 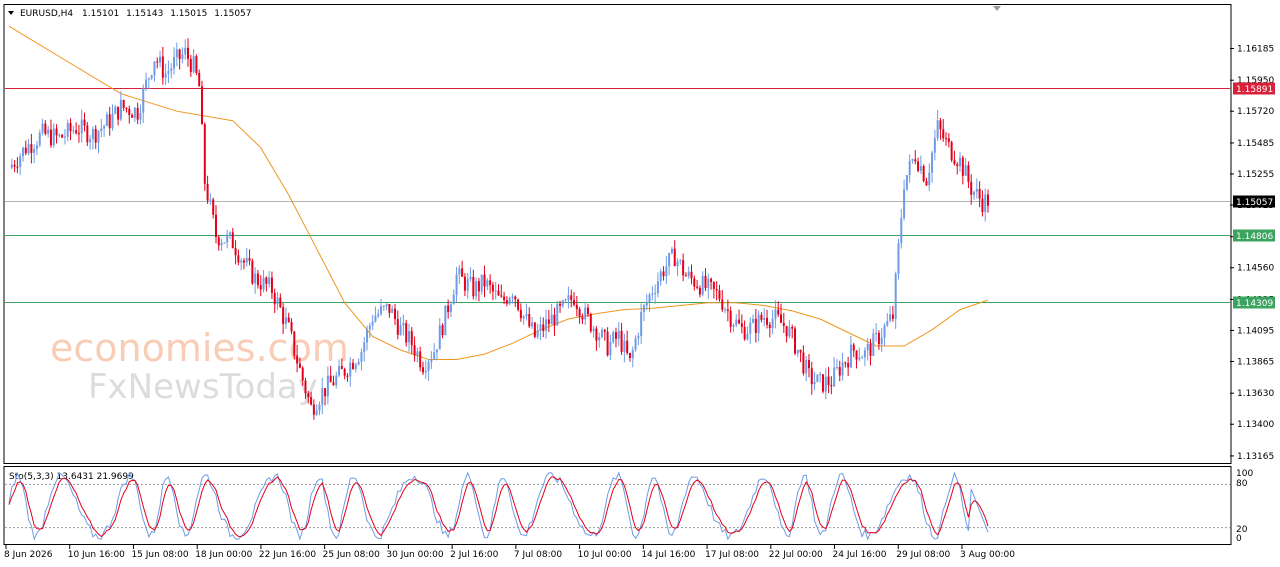 What do you see at coordinates (997, 8) in the screenshot?
I see `shift-marker-icon` at bounding box center [997, 8].